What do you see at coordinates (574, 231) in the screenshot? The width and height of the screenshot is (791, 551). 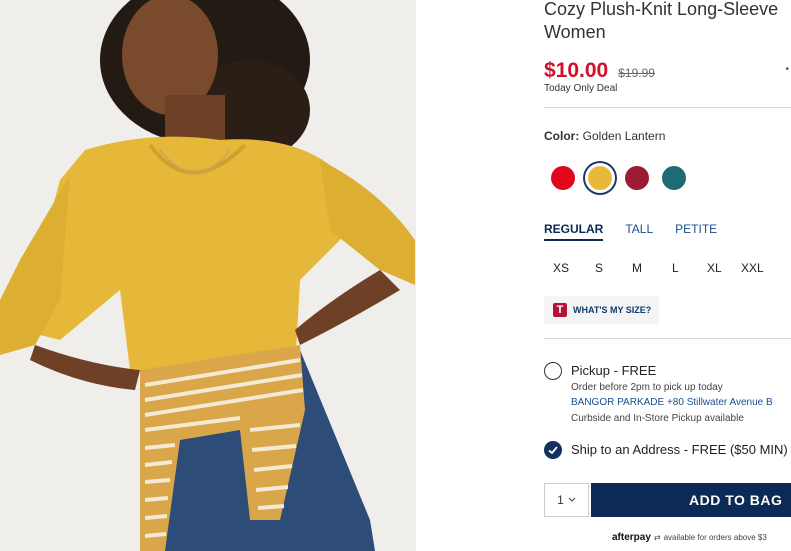 I see `tab-regular: REGULAR` at bounding box center [574, 231].